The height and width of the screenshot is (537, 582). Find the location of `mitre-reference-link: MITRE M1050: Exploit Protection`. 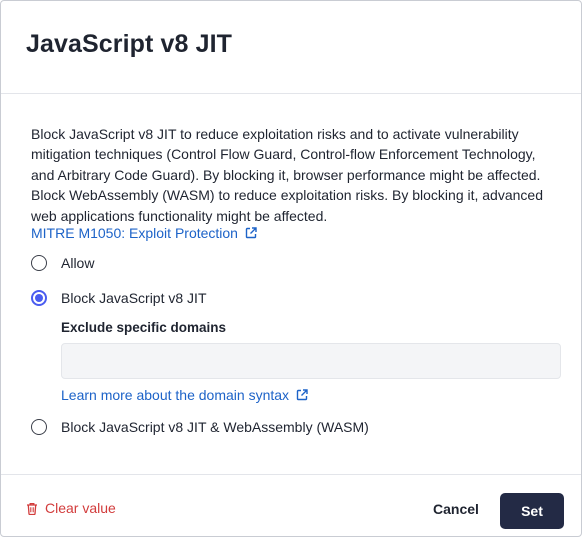

mitre-reference-link: MITRE M1050: Exploit Protection is located at coordinates (144, 233).